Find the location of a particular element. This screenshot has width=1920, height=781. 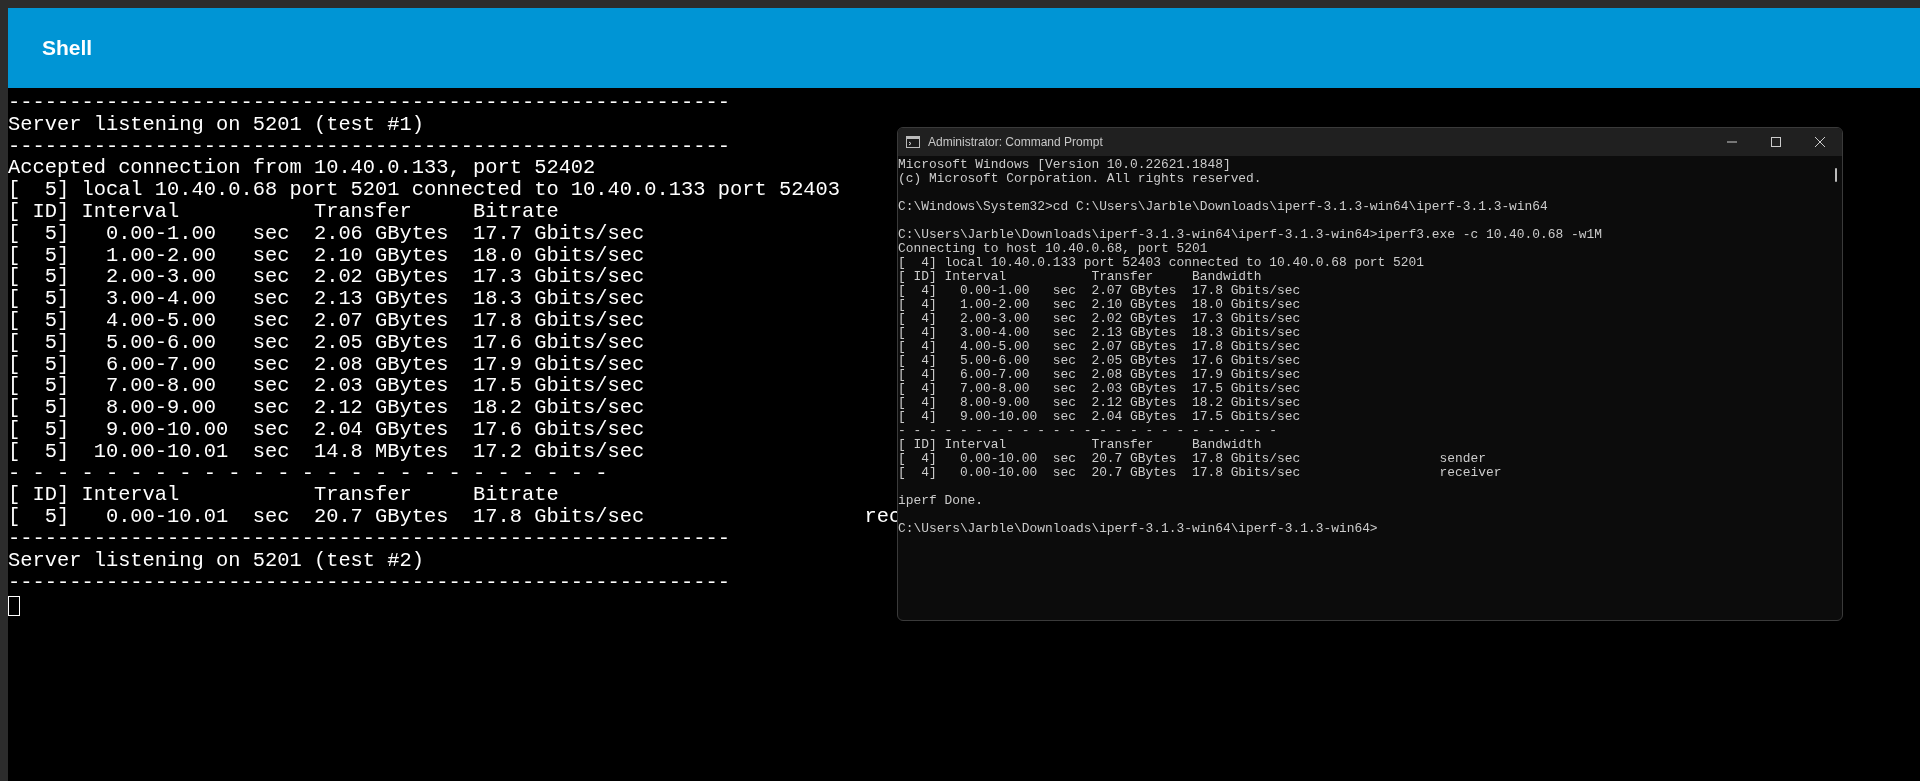

console-line: [ 4] 9.00-10.00 sec 2.04 GBytes 17.5 Gbits/sec is located at coordinates (1099, 417).